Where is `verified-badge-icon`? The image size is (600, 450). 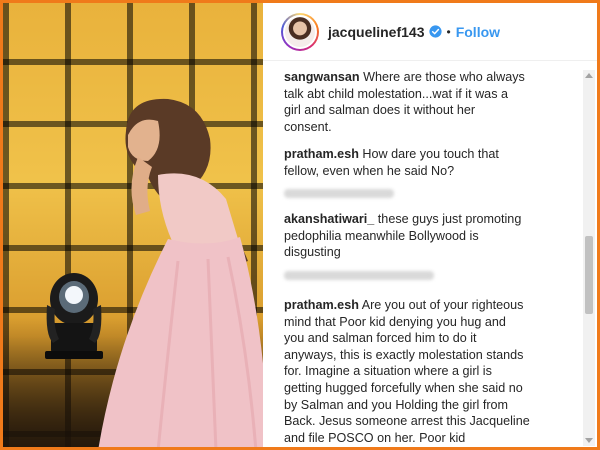
verified-badge-icon is located at coordinates (435, 31).